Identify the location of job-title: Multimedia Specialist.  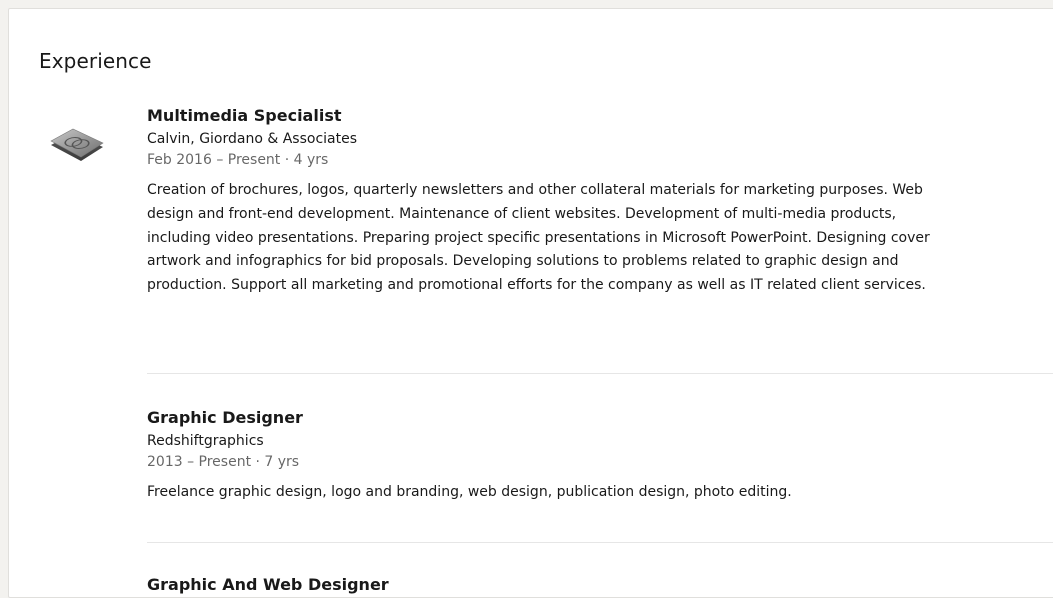
(600, 116).